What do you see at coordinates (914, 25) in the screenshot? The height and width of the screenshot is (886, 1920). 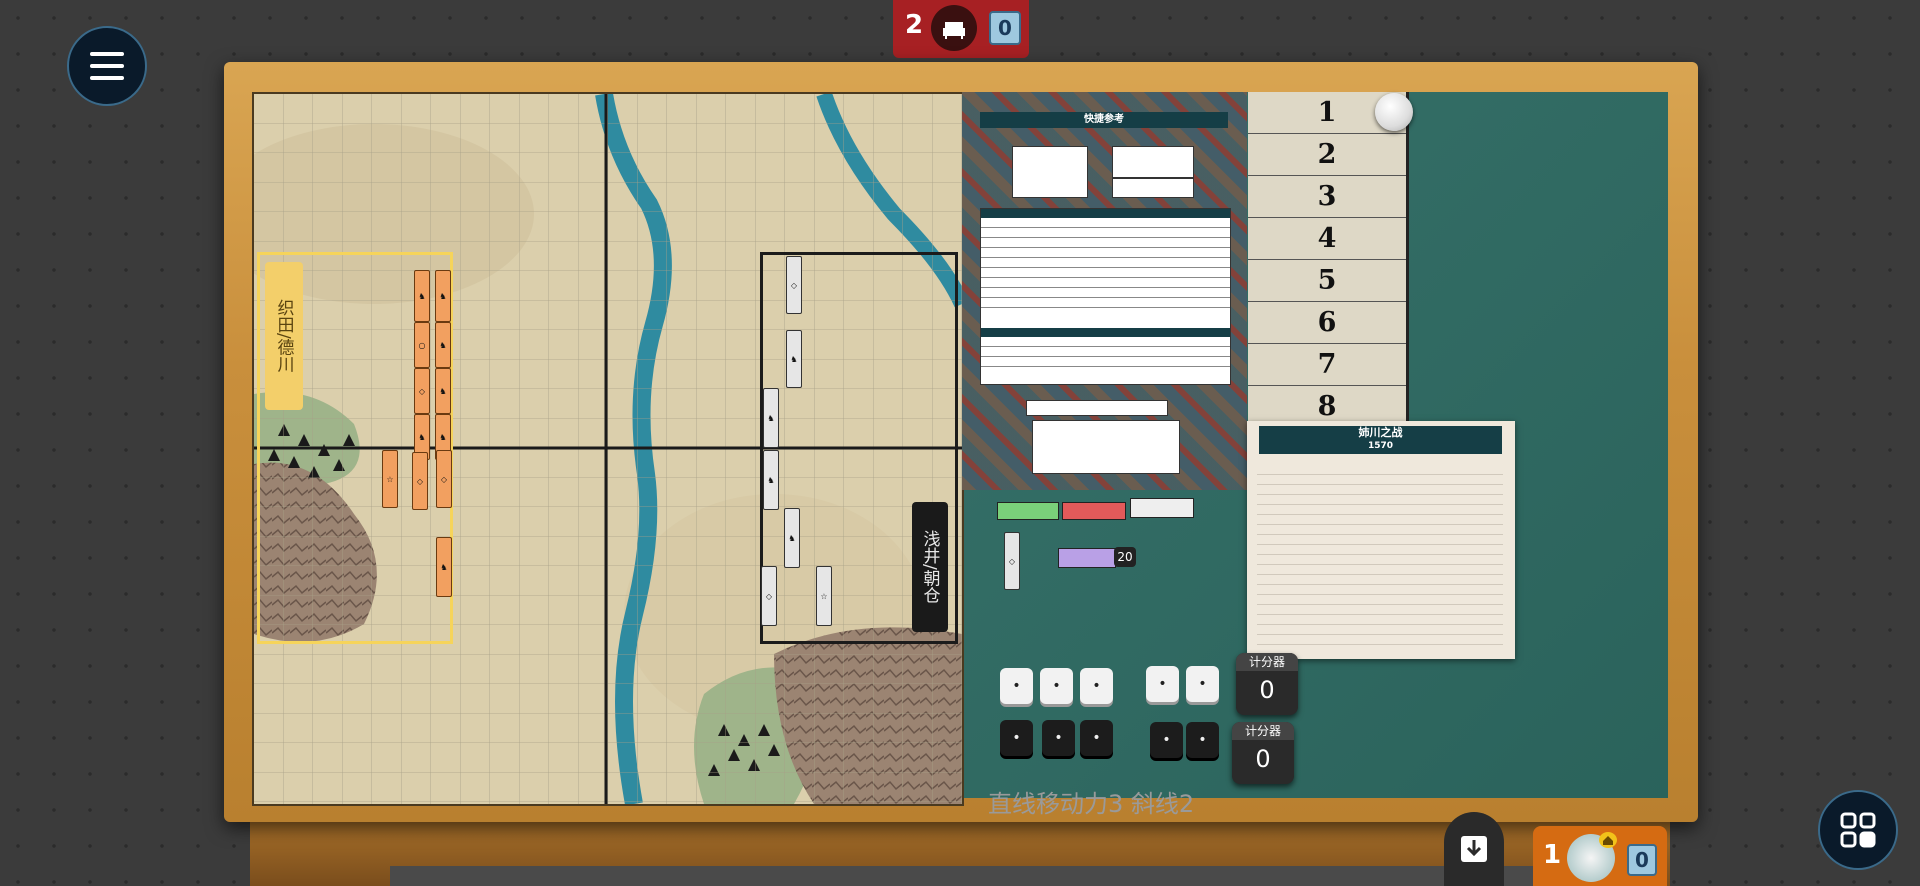 I see `top-player-score: 2` at bounding box center [914, 25].